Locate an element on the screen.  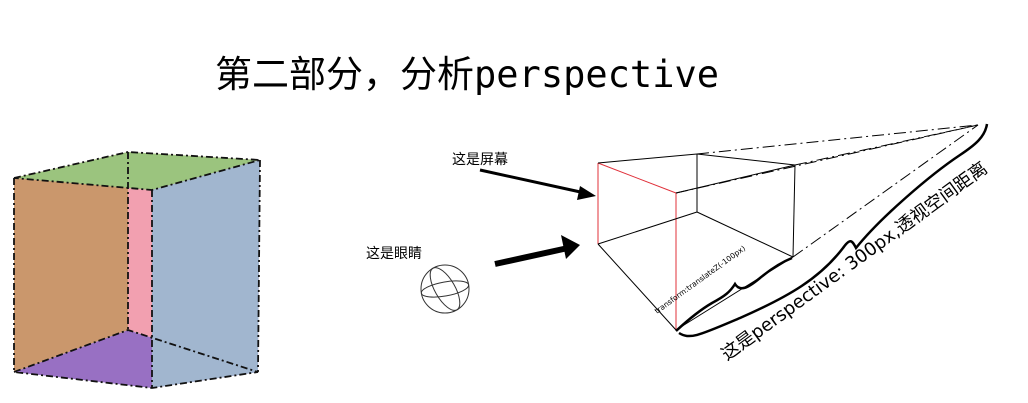
eye-icon is located at coordinates (445, 289).